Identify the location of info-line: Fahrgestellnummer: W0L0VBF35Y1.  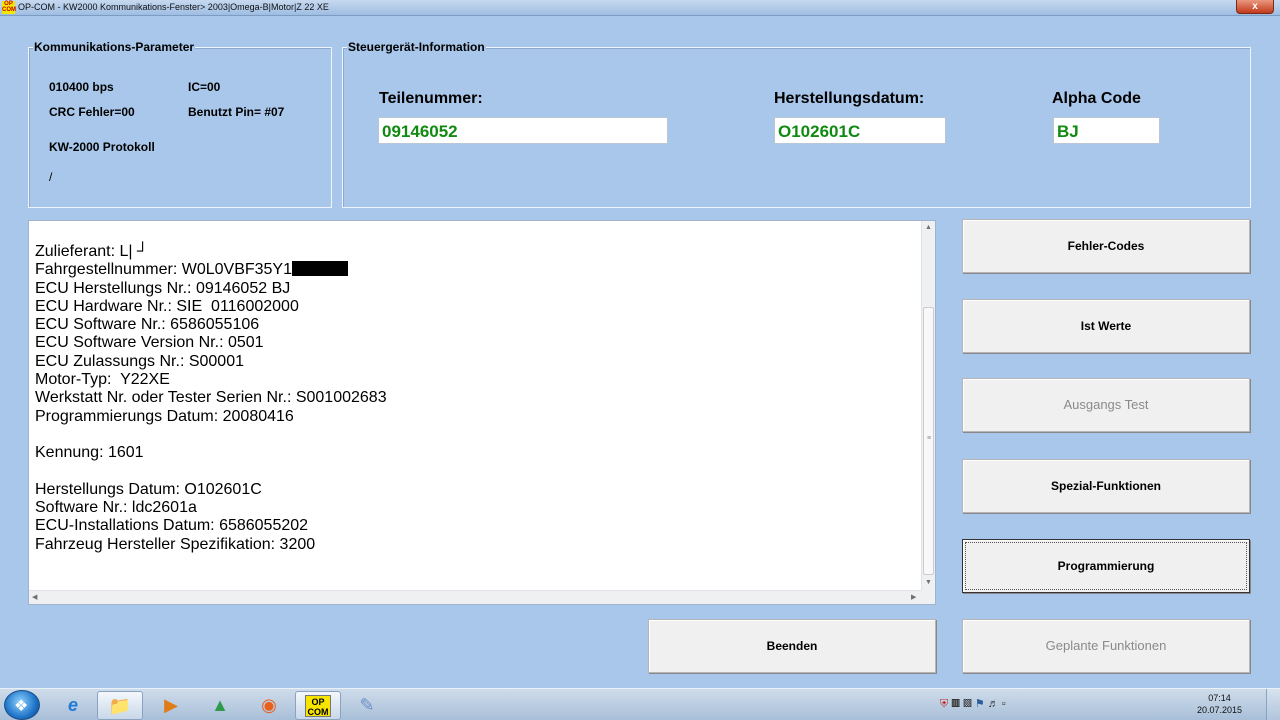
(211, 270).